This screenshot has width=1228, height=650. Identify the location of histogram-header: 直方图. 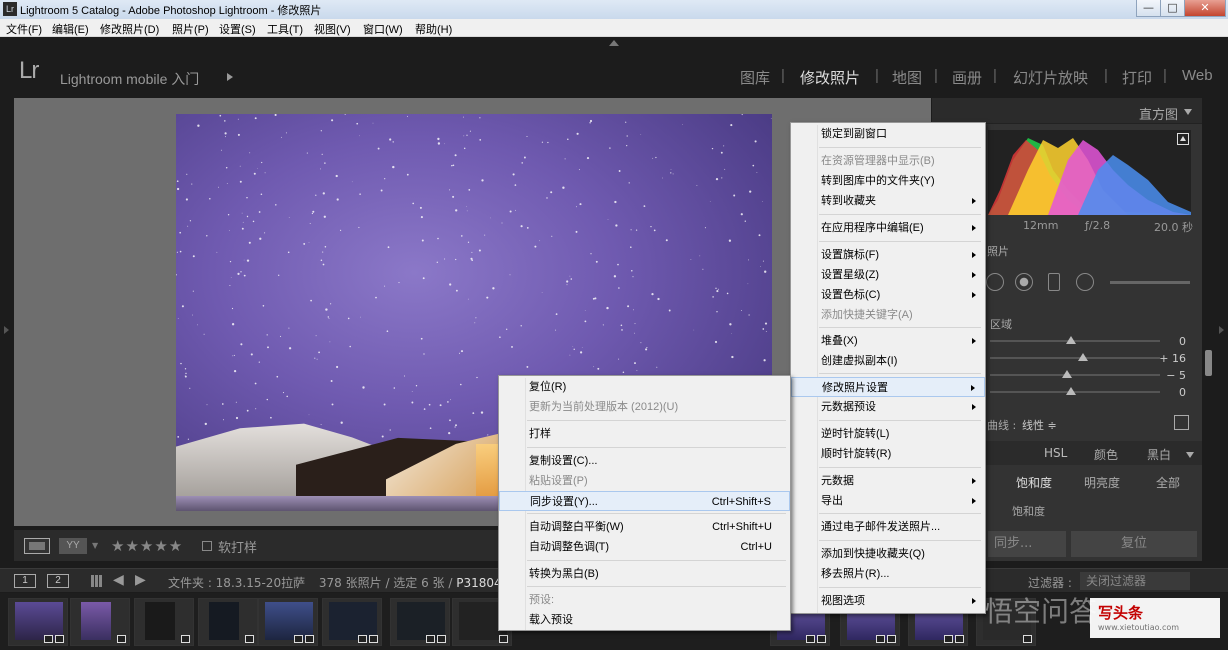
(1067, 111).